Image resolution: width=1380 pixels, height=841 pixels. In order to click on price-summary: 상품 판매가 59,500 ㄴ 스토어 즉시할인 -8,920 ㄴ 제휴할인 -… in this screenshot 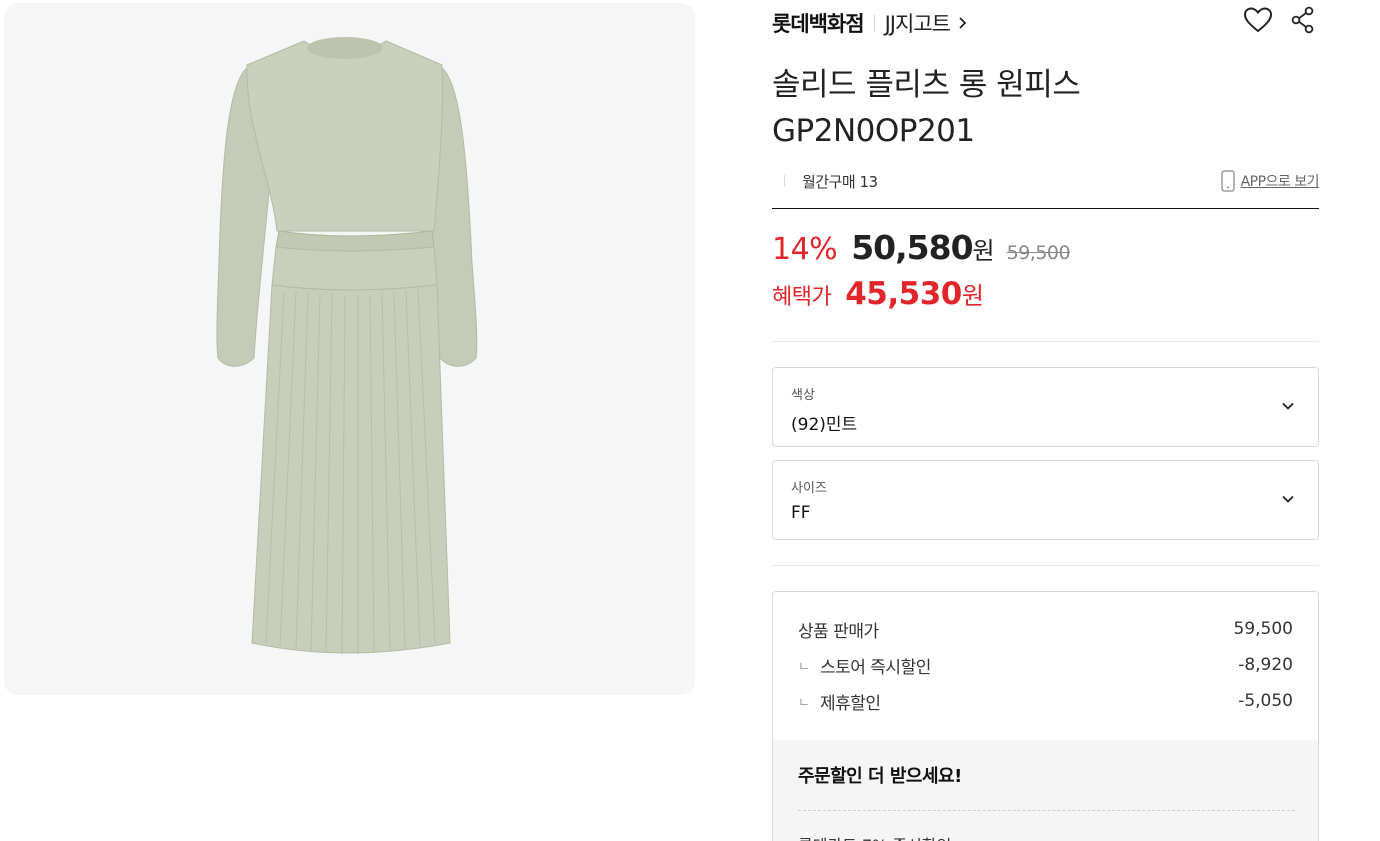, I will do `click(1045, 716)`.